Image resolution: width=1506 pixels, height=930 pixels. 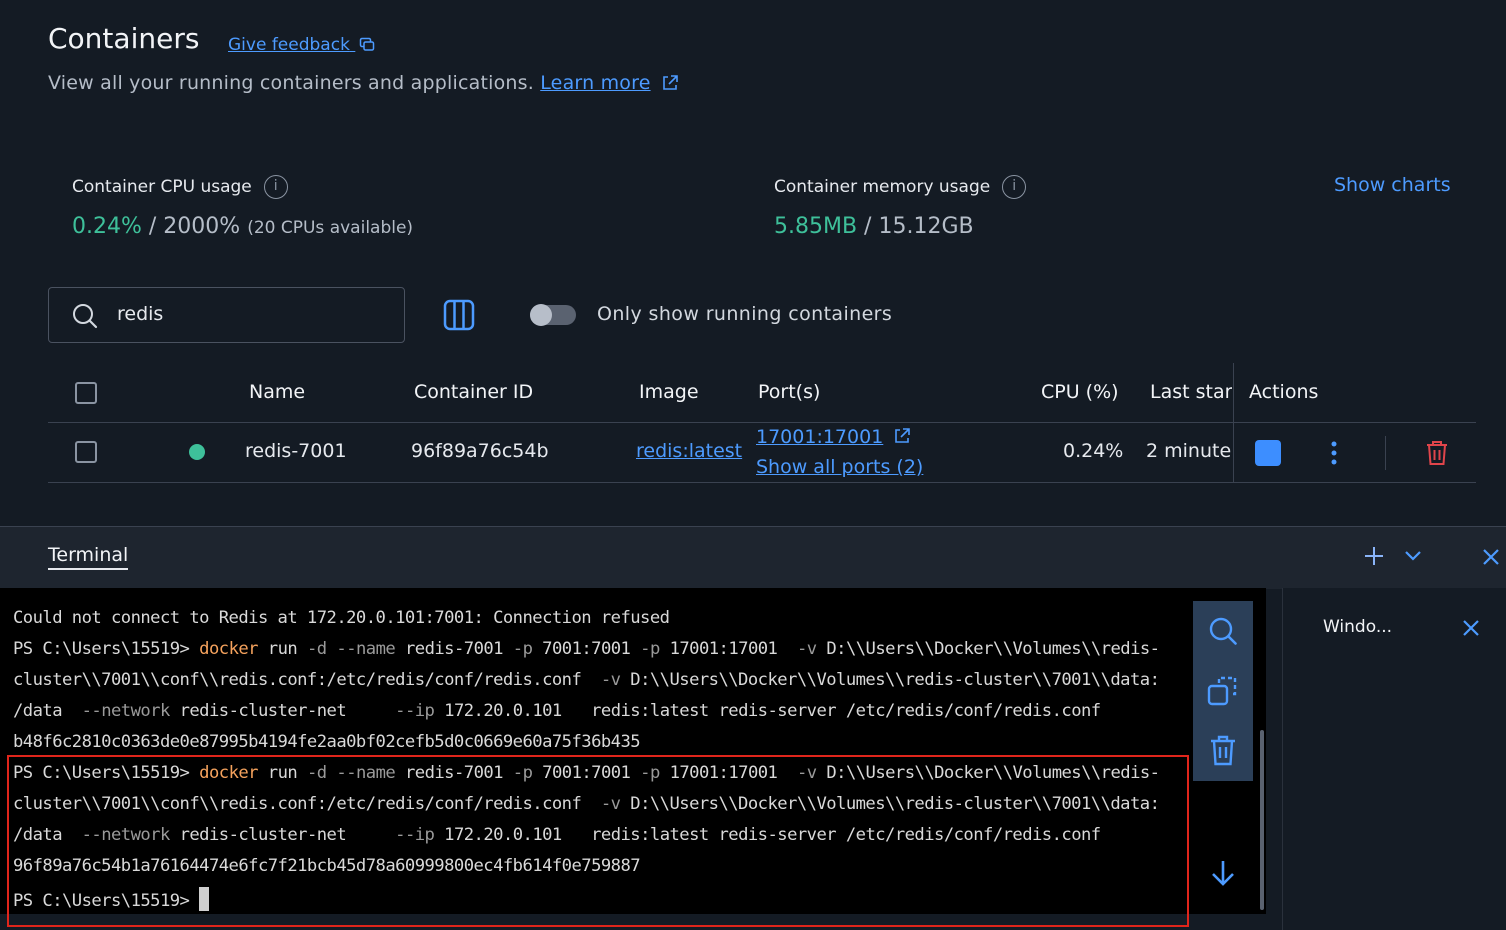 What do you see at coordinates (868, 226) in the screenshot?
I see `memory-sep: /` at bounding box center [868, 226].